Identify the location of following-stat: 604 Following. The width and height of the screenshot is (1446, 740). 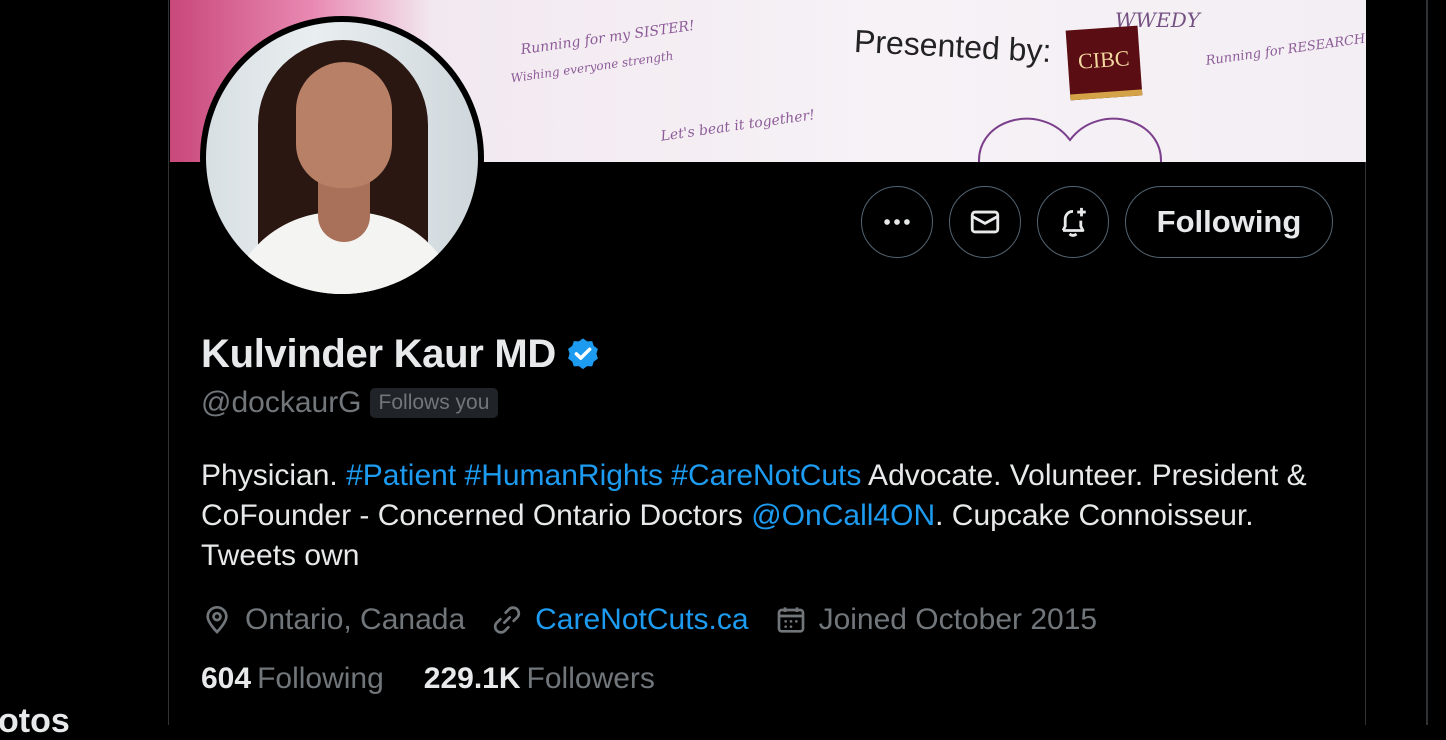
(292, 679).